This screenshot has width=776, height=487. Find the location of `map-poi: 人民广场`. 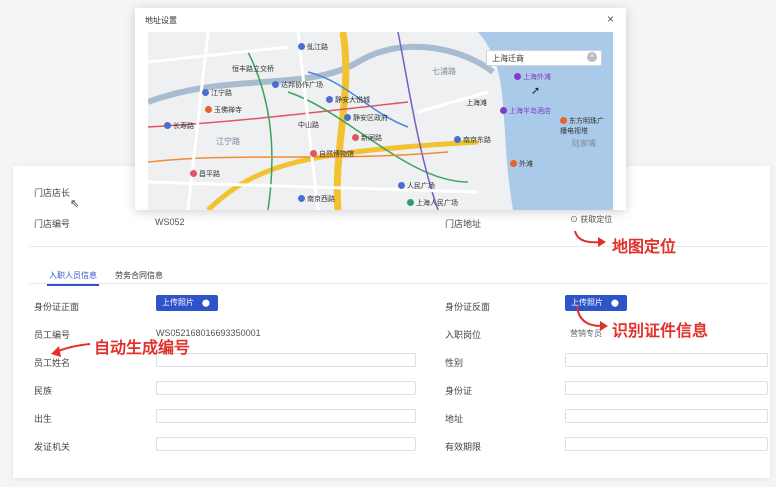

map-poi: 人民广场 is located at coordinates (416, 186).